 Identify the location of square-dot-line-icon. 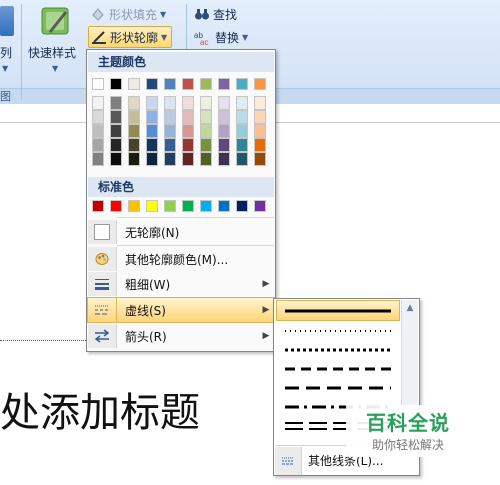
(338, 349).